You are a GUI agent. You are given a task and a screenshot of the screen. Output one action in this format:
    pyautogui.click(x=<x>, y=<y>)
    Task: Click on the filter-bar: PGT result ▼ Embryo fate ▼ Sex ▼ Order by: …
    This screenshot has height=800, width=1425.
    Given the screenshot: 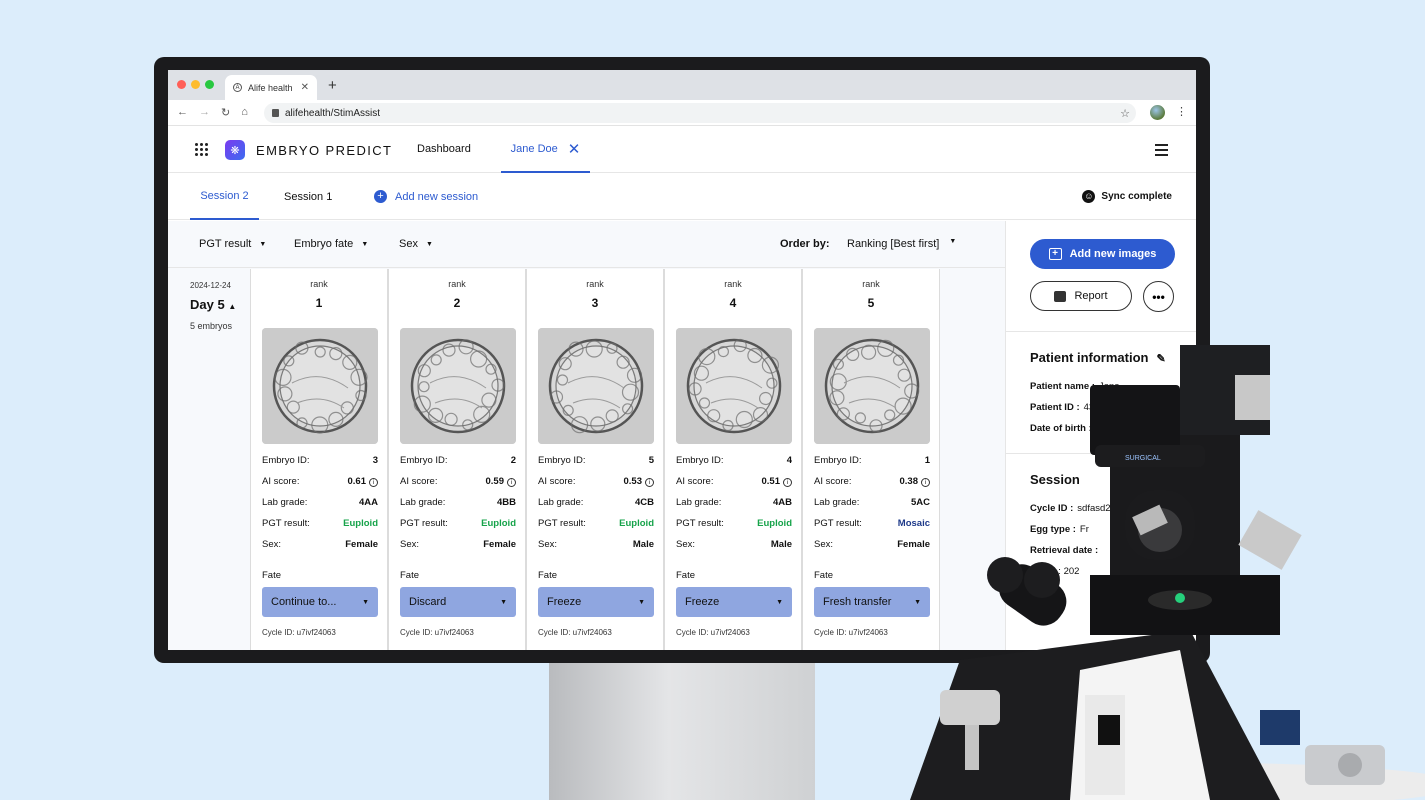 What is the action you would take?
    pyautogui.click(x=586, y=244)
    